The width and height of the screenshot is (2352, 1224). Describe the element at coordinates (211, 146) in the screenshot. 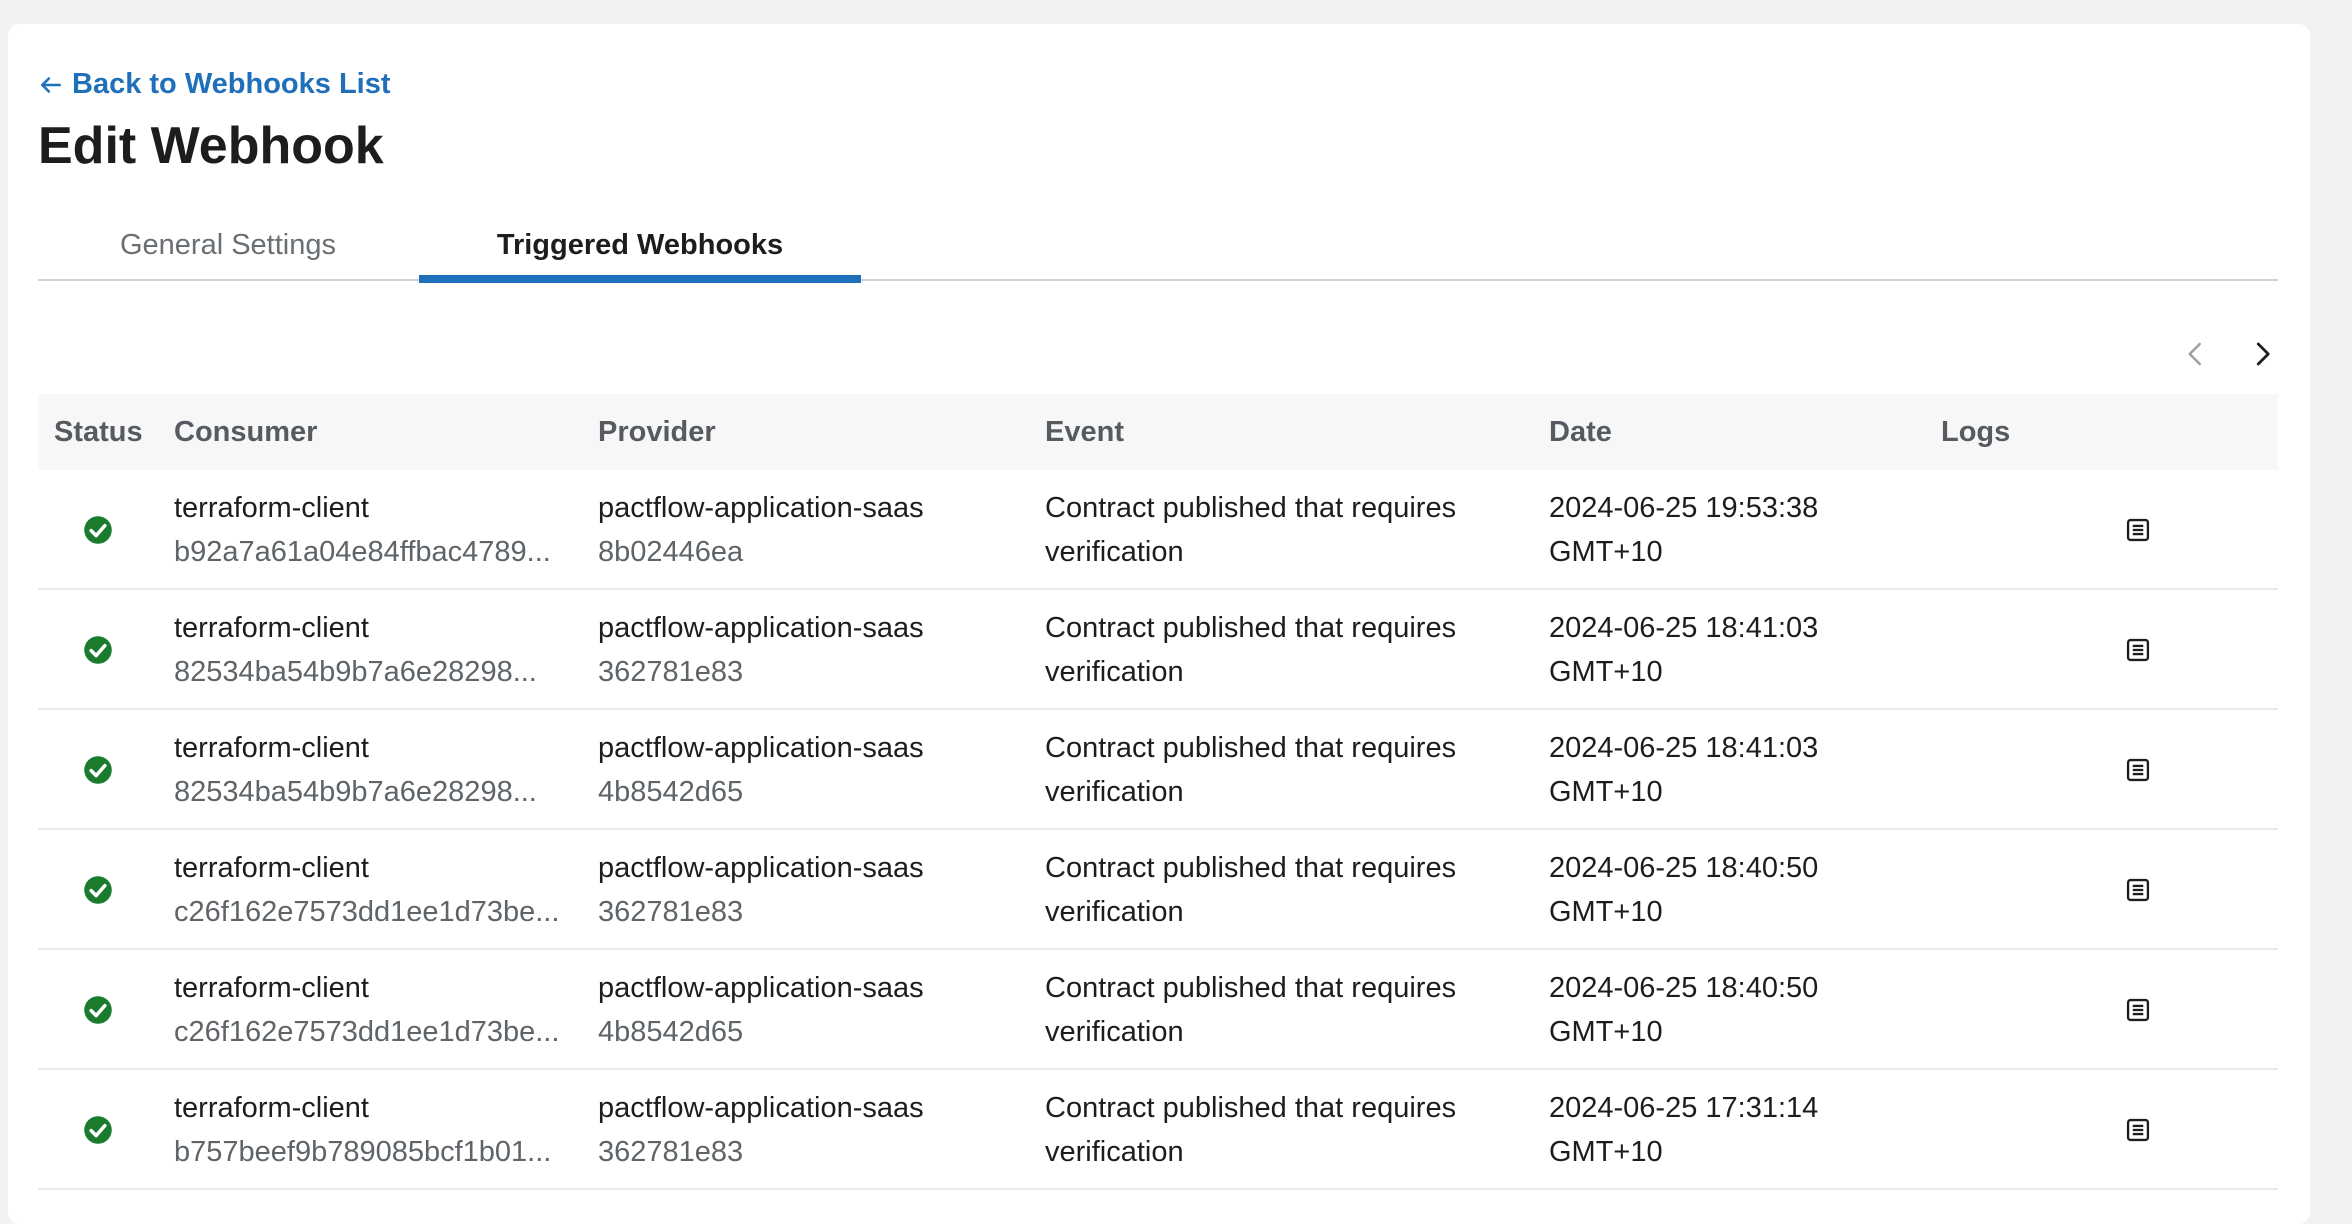

I see `page-title: Edit Webhook` at that location.